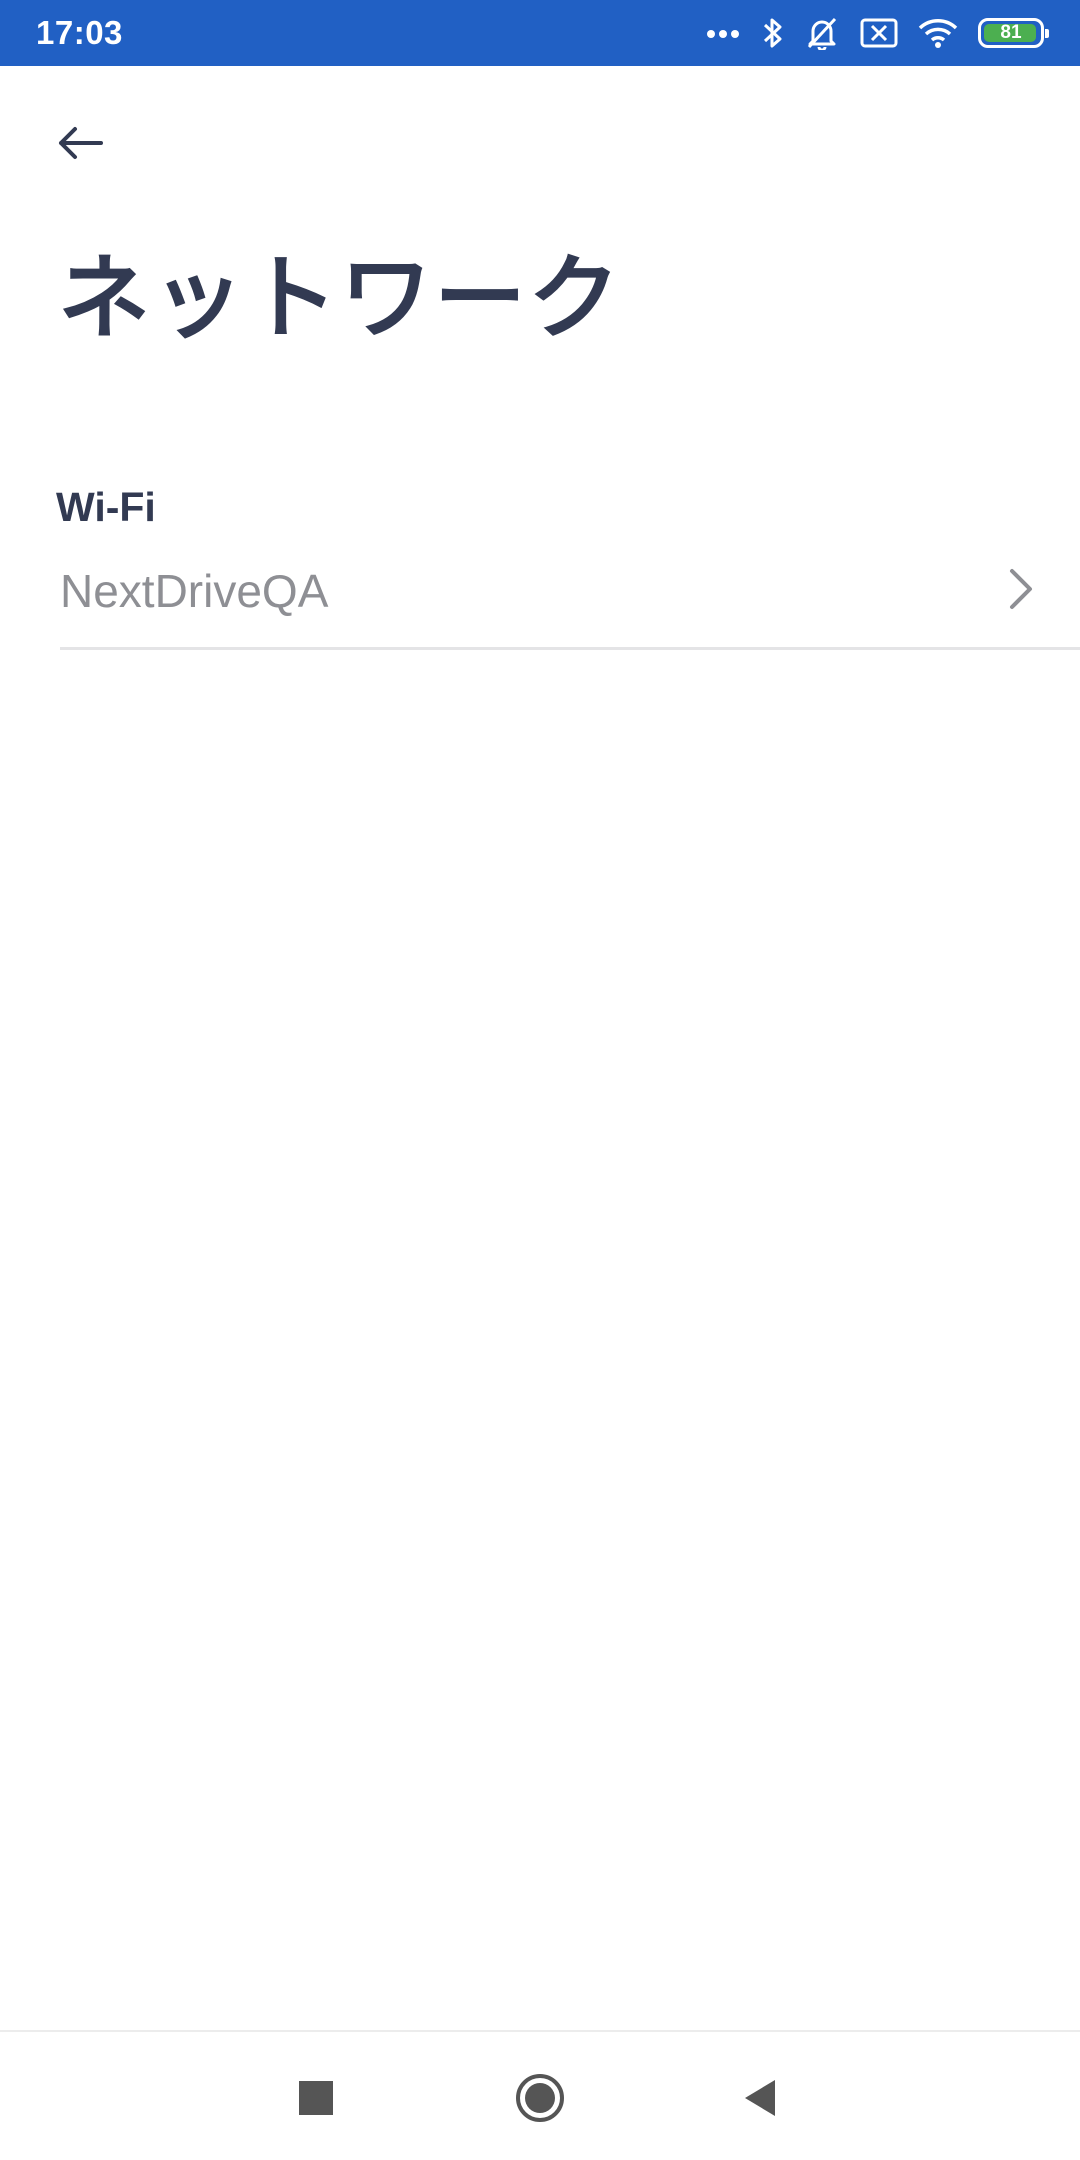 The width and height of the screenshot is (1080, 2160). Describe the element at coordinates (79, 32) in the screenshot. I see `status-time: 17:03` at that location.